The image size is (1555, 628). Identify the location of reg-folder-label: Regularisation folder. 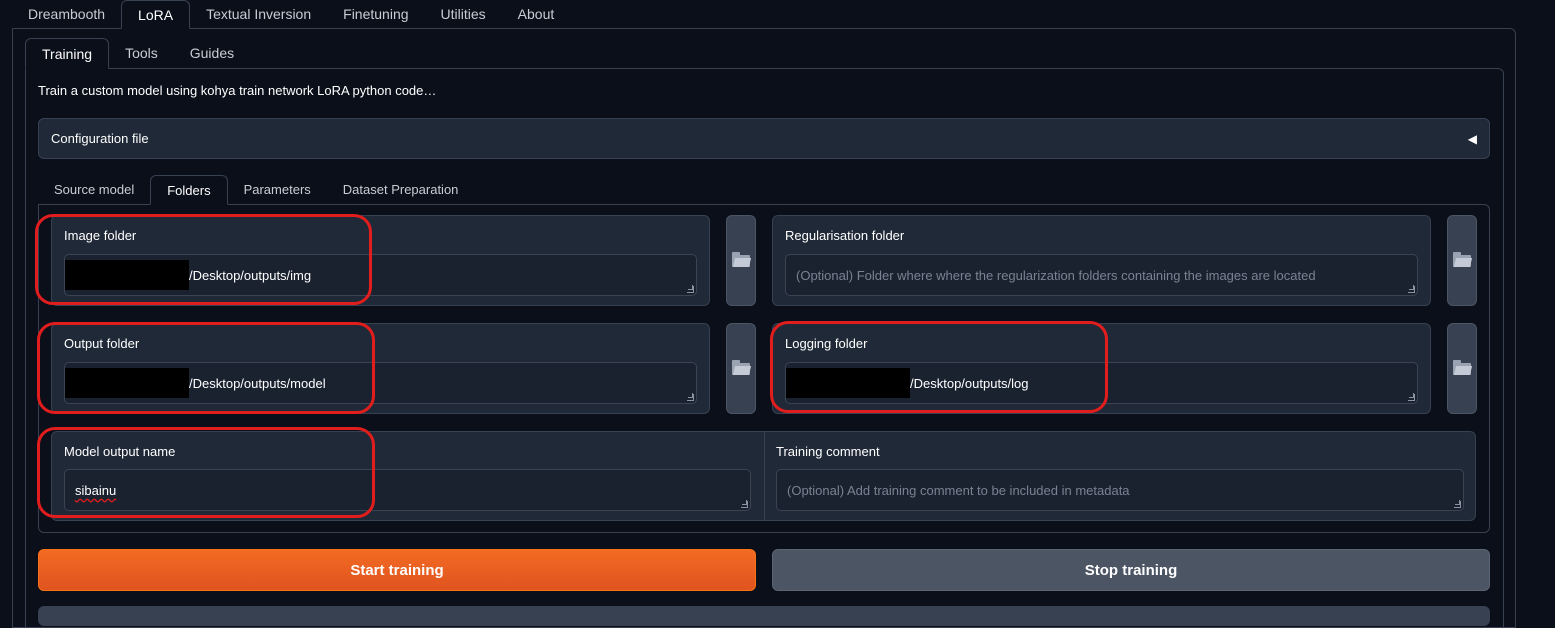
(845, 235).